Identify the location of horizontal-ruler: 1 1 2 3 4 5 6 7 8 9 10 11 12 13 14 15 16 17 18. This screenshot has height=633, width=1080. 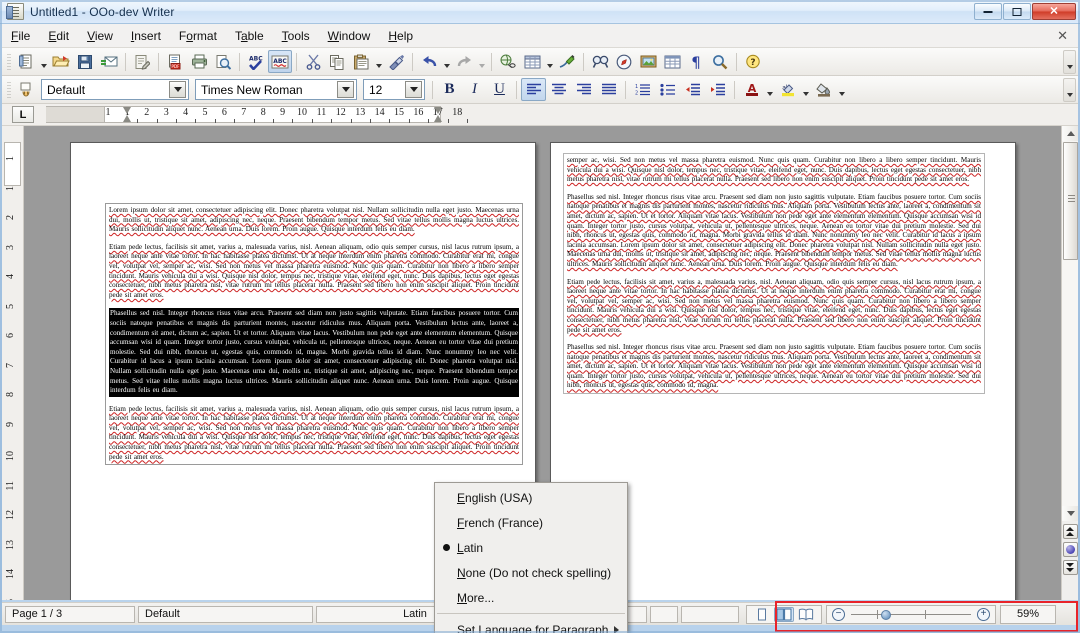
(562, 114).